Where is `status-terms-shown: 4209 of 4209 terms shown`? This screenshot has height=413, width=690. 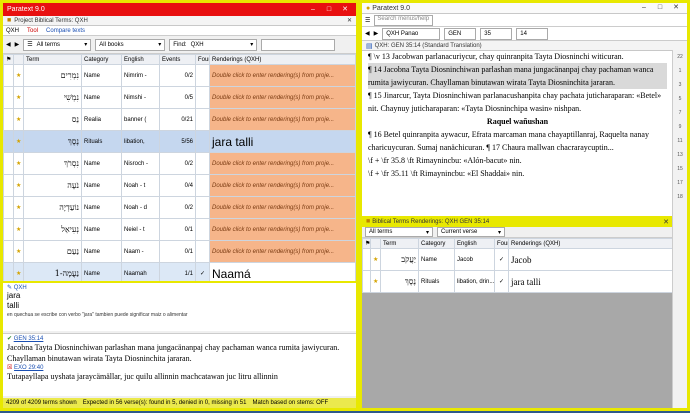 status-terms-shown: 4209 of 4209 terms shown is located at coordinates (41, 403).